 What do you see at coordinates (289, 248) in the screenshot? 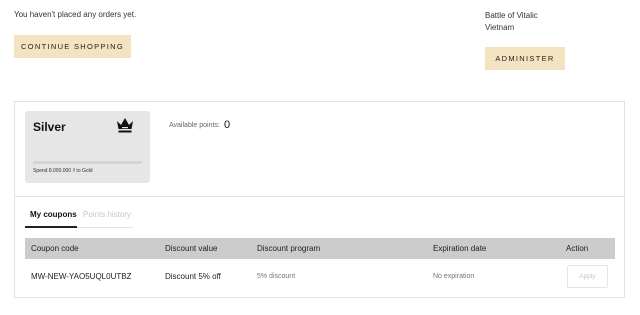
I see `column-header-discount-program: Discount program` at bounding box center [289, 248].